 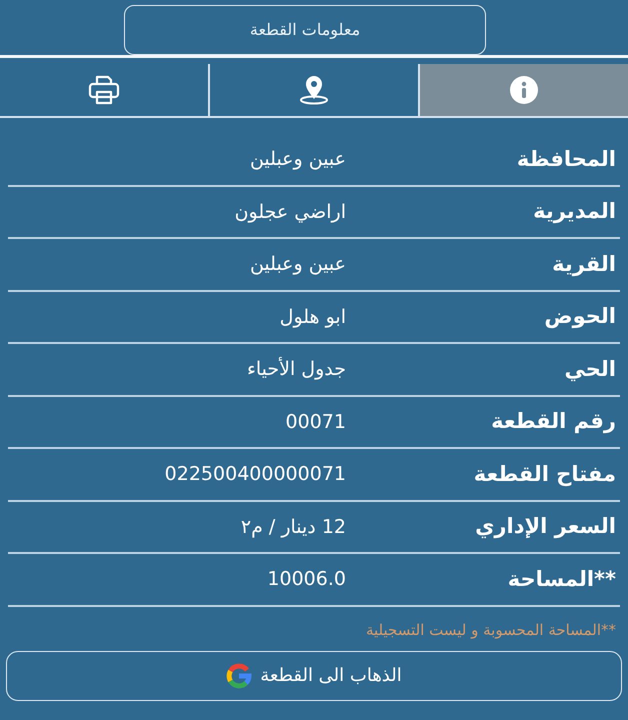 I want to click on printer-icon, so click(x=104, y=90).